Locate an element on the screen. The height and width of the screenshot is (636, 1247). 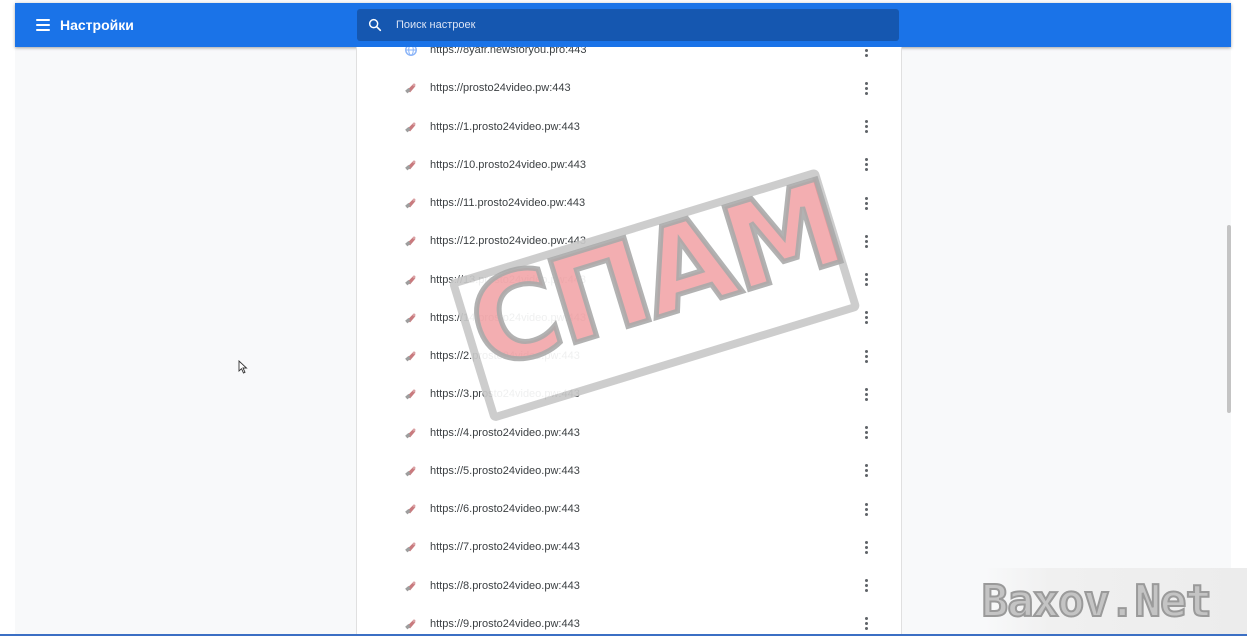
window-left-border is located at coordinates (7, 318).